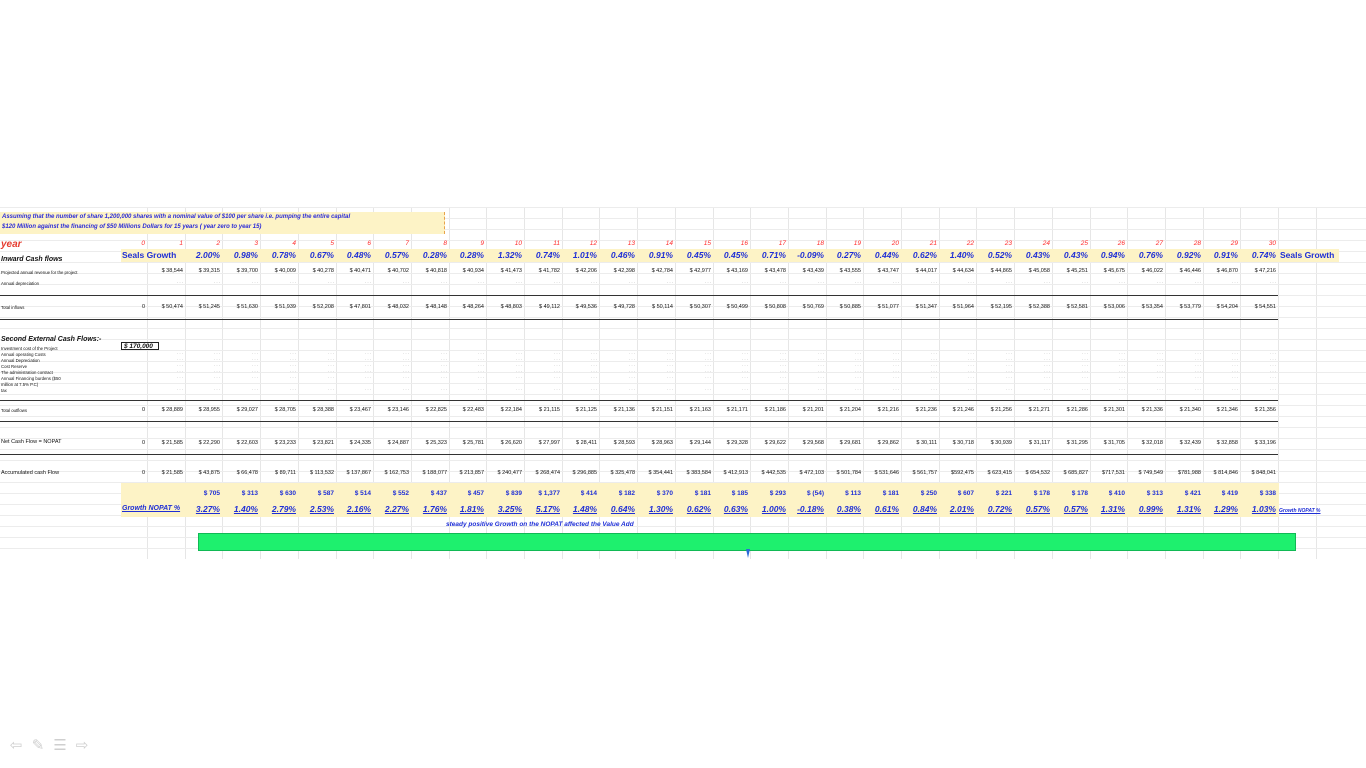  What do you see at coordinates (358, 509) in the screenshot?
I see `growth-nopat-value: 2.16%` at bounding box center [358, 509].